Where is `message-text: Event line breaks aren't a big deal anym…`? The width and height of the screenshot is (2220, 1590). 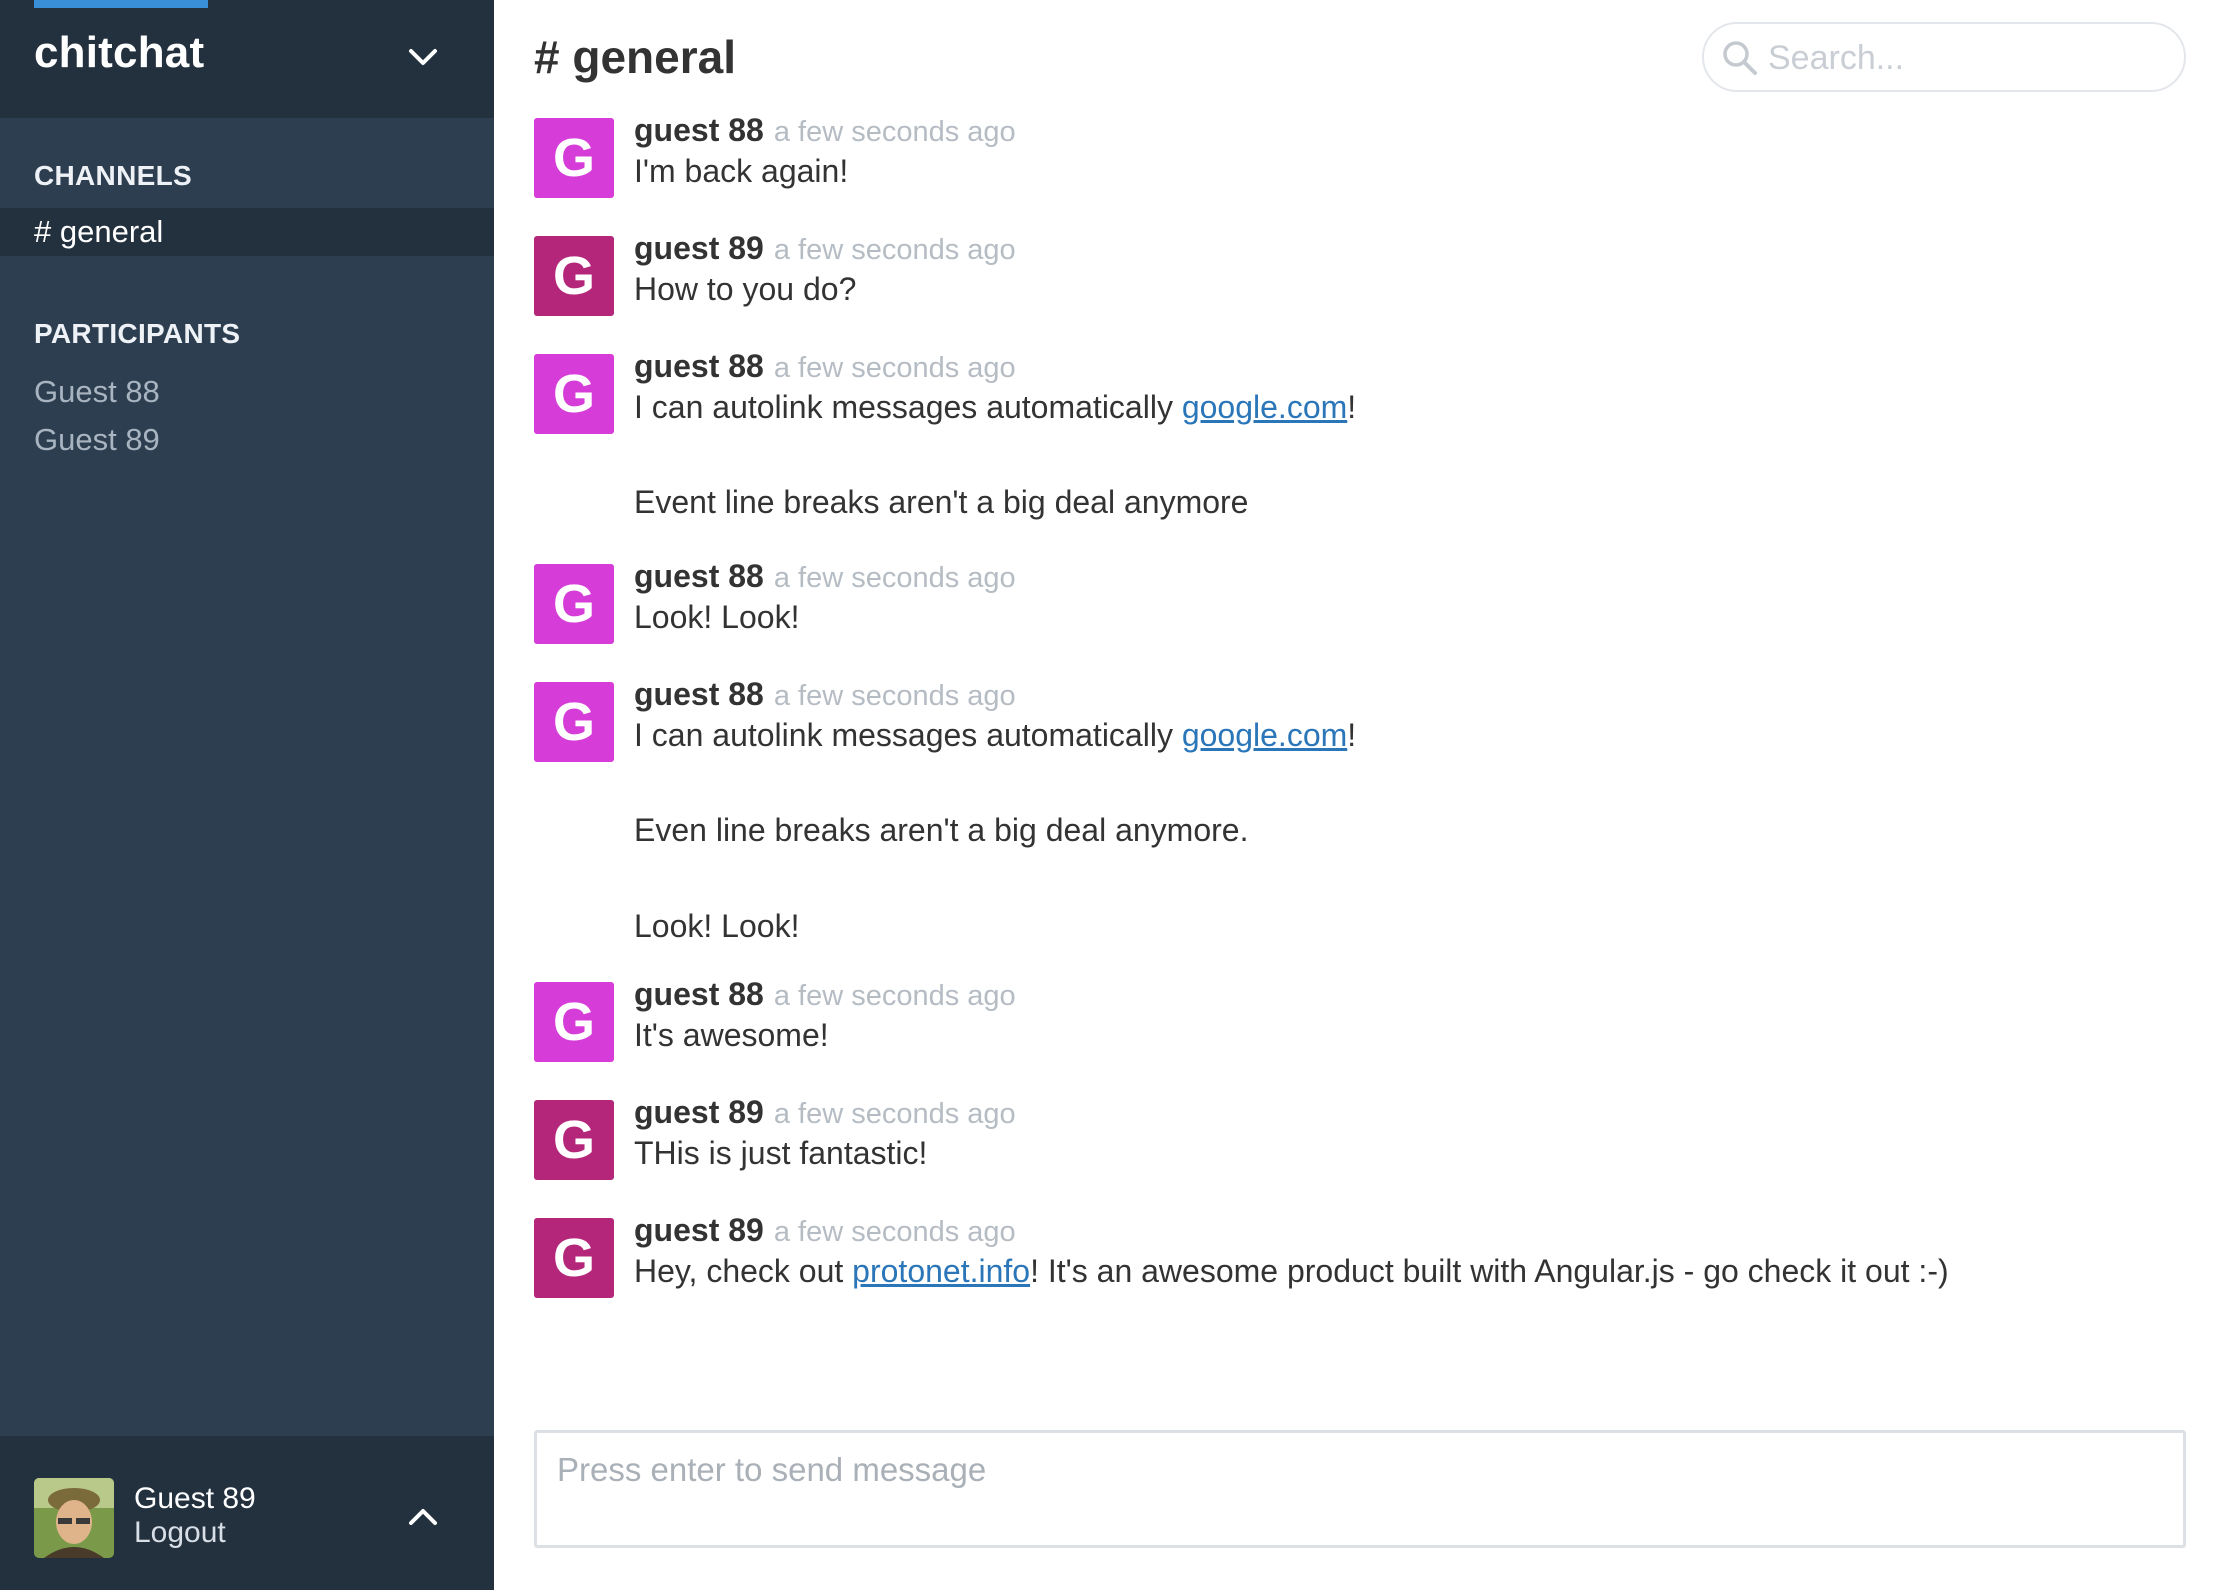
message-text: Event line breaks aren't a big deal anym… is located at coordinates (941, 502).